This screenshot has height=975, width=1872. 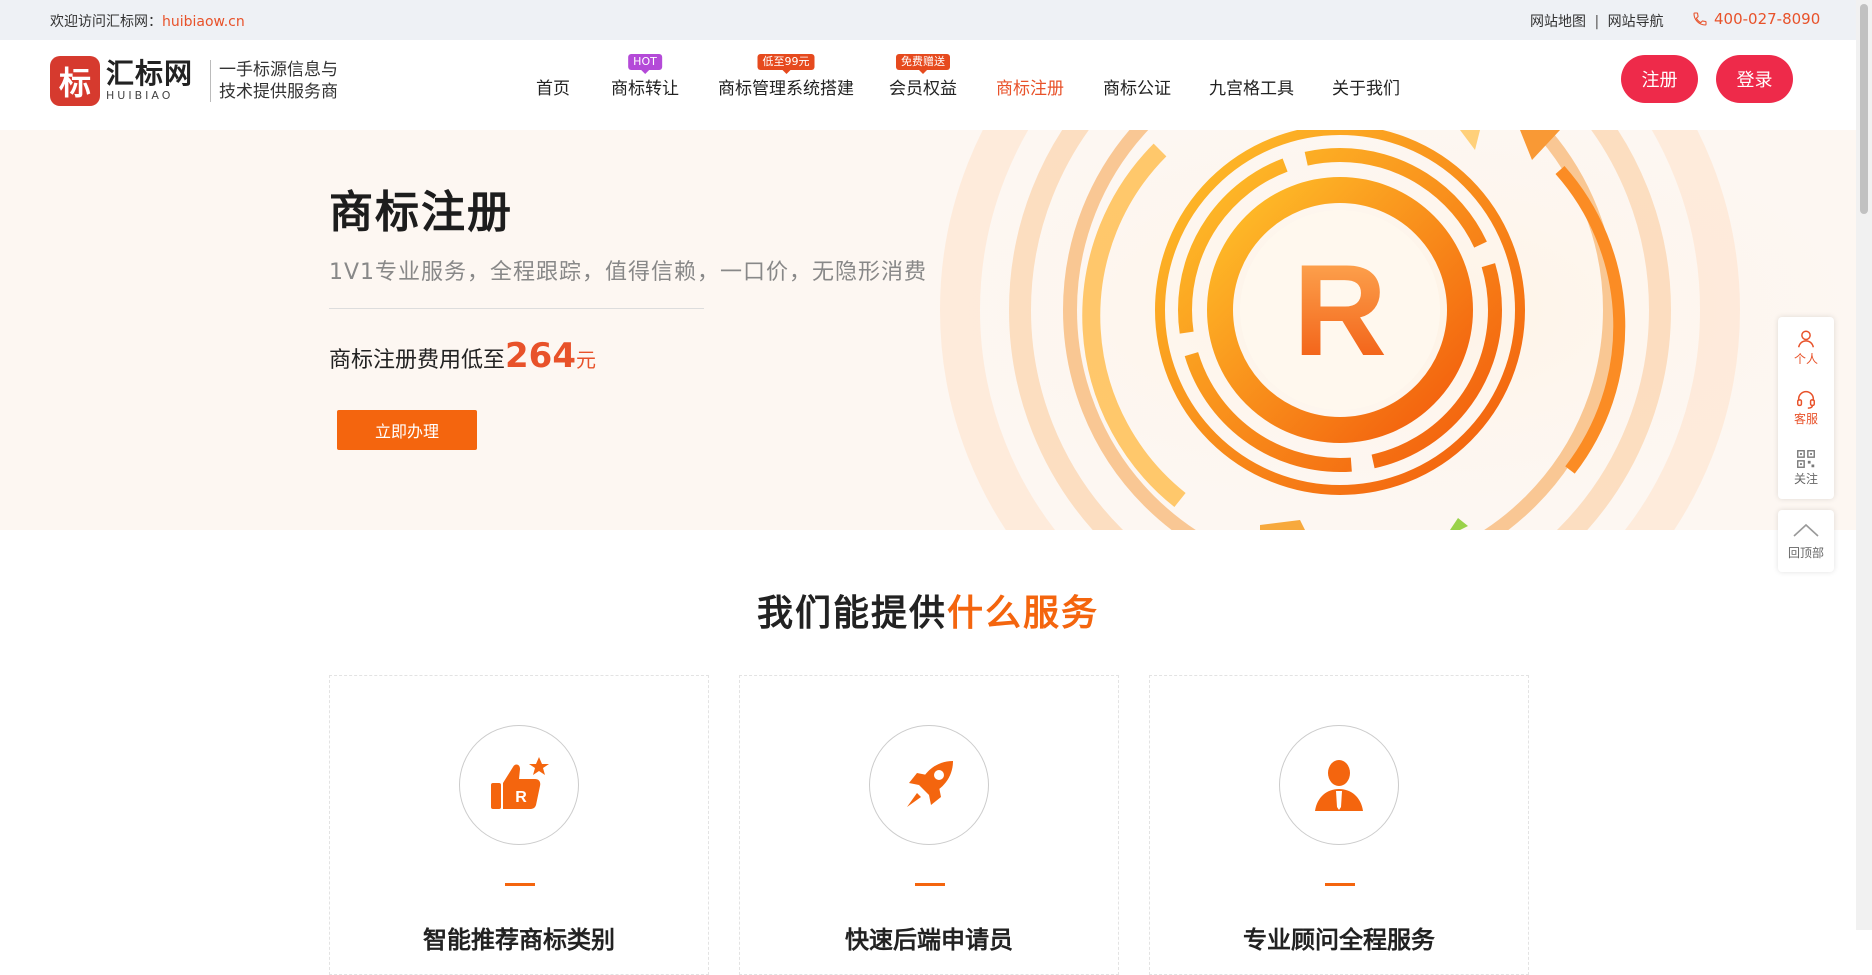 I want to click on hero-title: 商标注册, so click(x=421, y=212).